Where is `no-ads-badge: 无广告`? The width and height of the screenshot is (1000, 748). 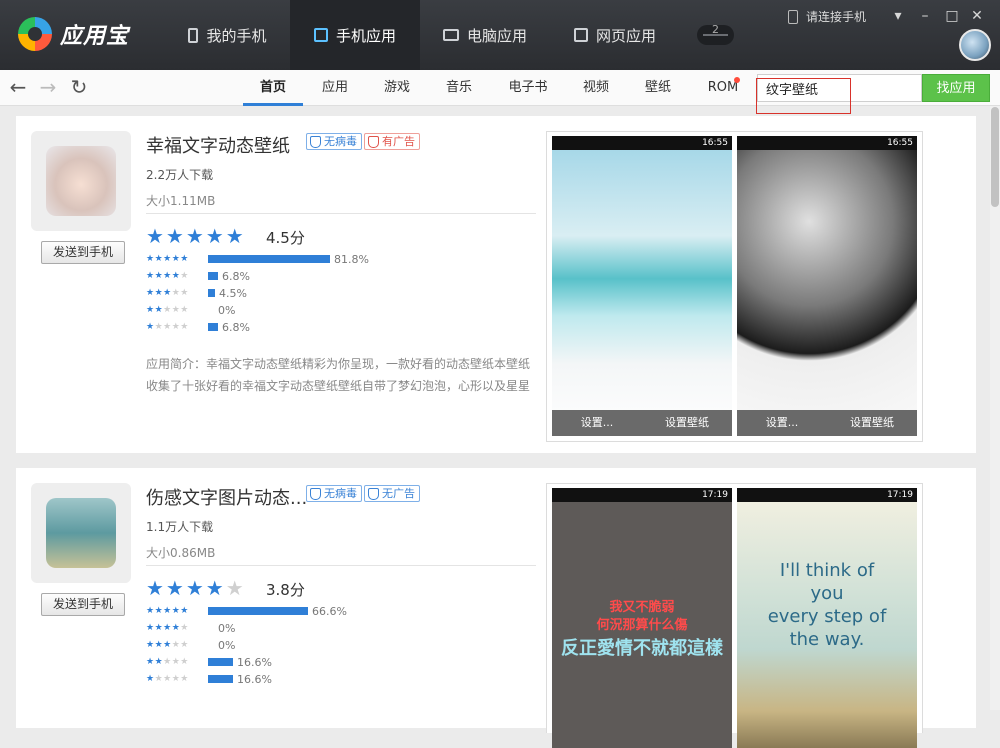 no-ads-badge: 无广告 is located at coordinates (392, 493).